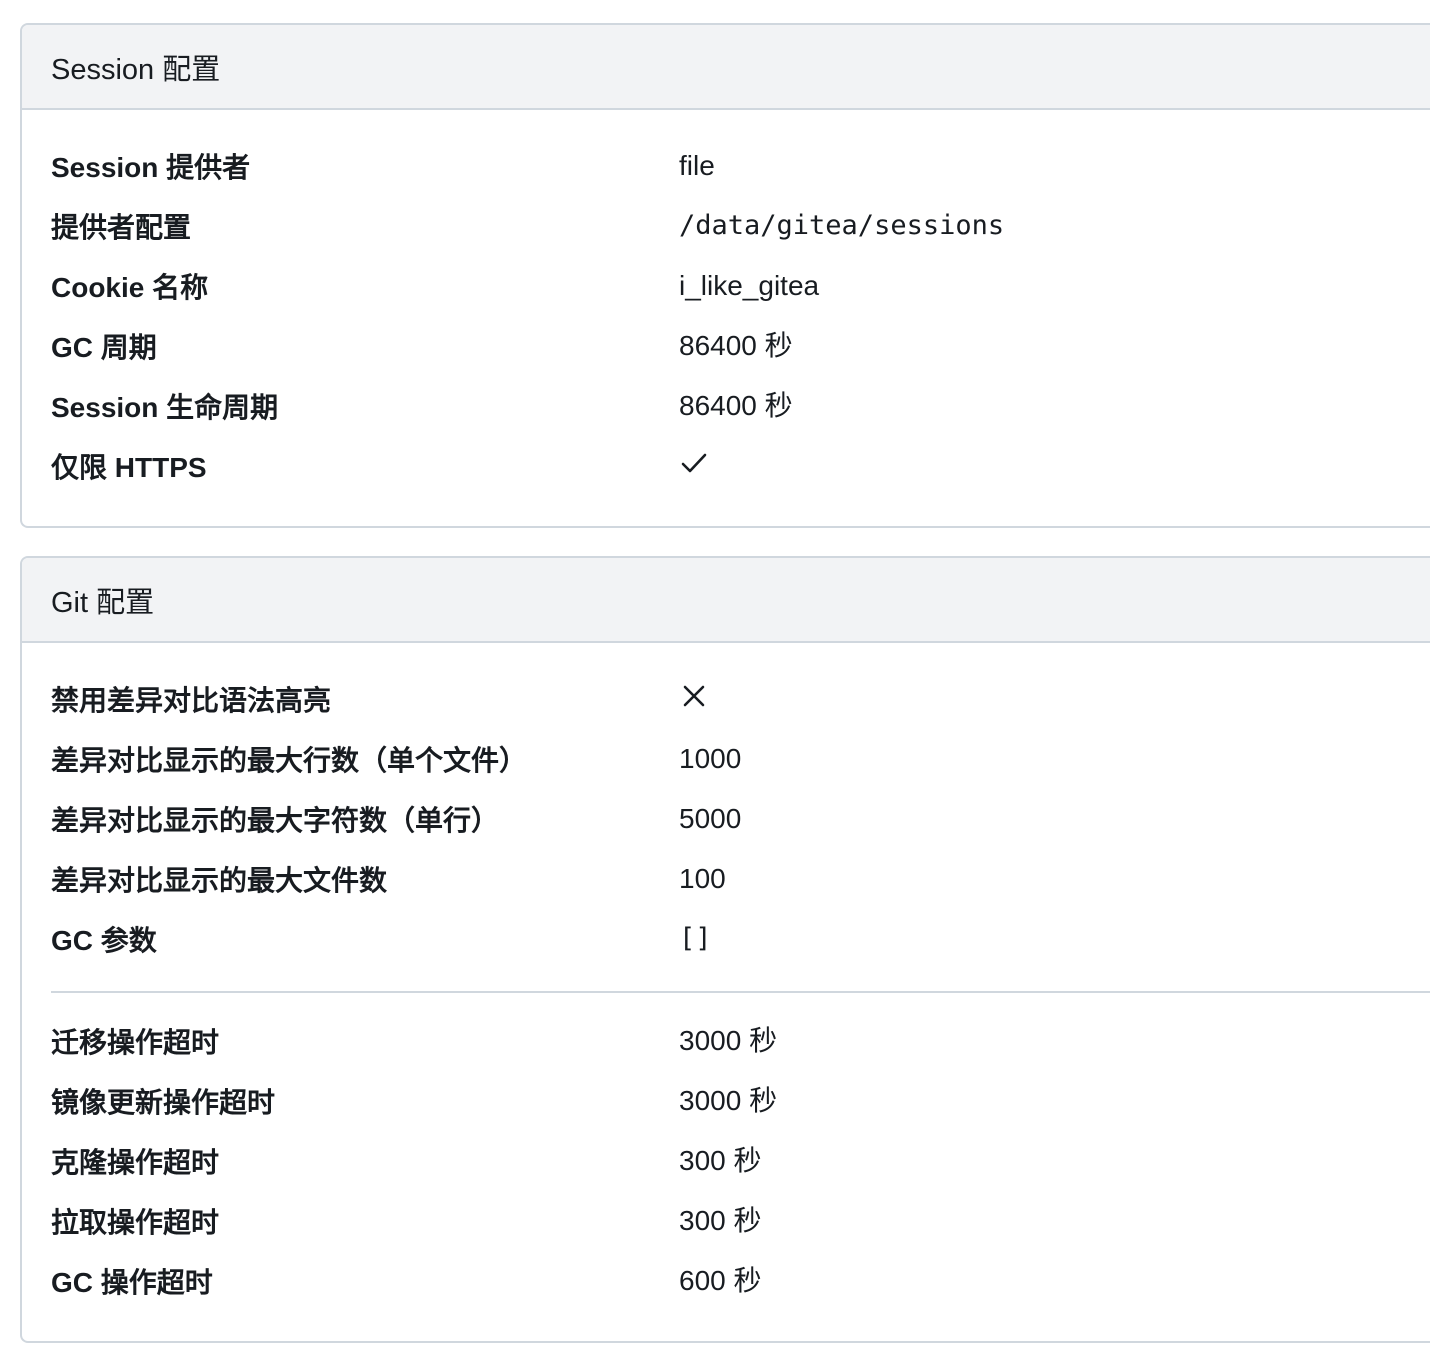 Image resolution: width=1430 pixels, height=1352 pixels. I want to click on config-value: i_like_gitea, so click(749, 285).